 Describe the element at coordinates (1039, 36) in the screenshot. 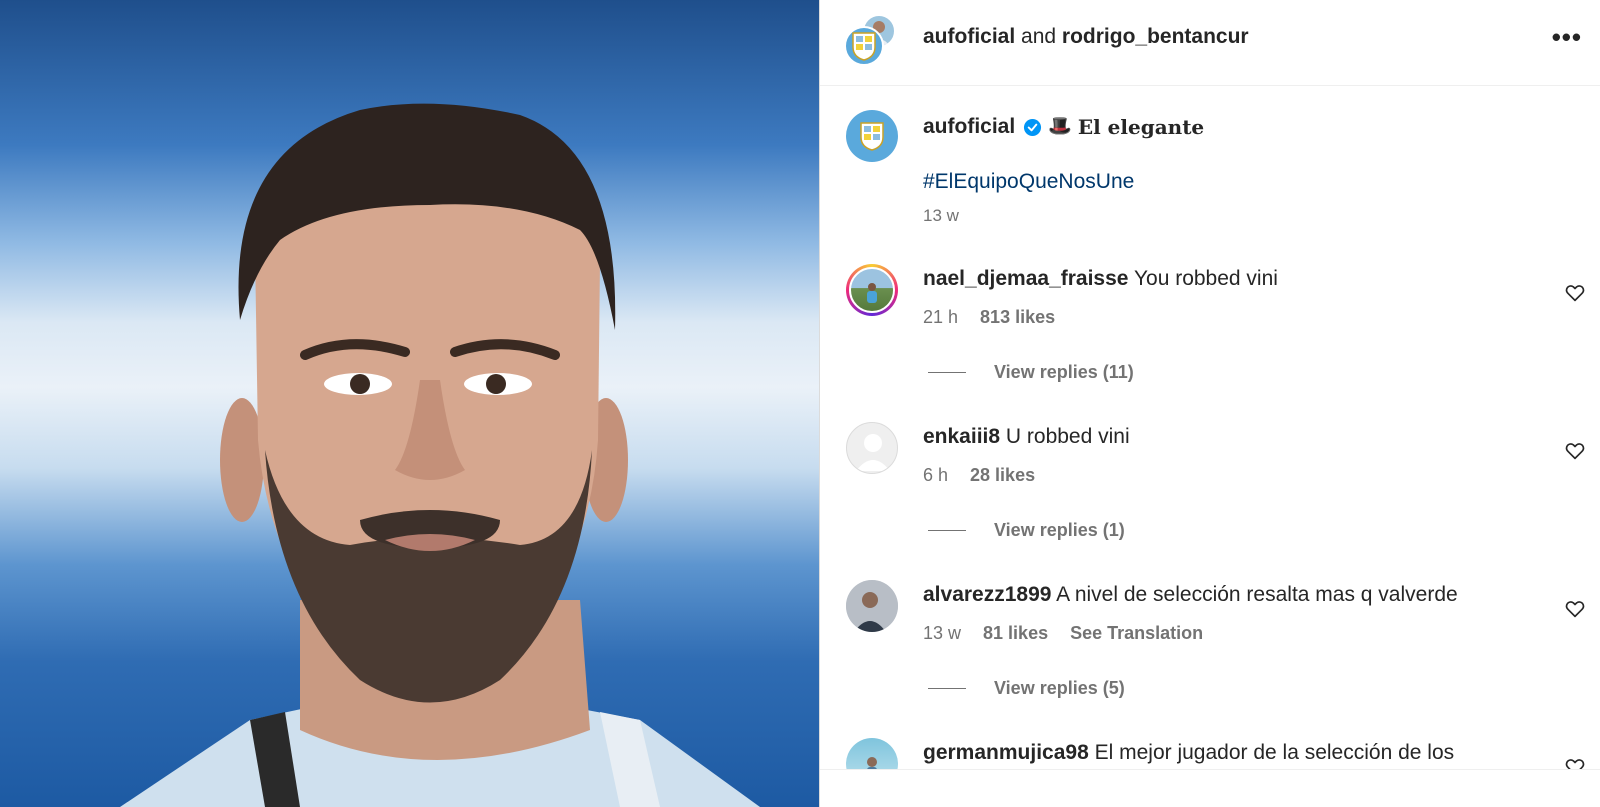

I see `header-joiner: and` at that location.